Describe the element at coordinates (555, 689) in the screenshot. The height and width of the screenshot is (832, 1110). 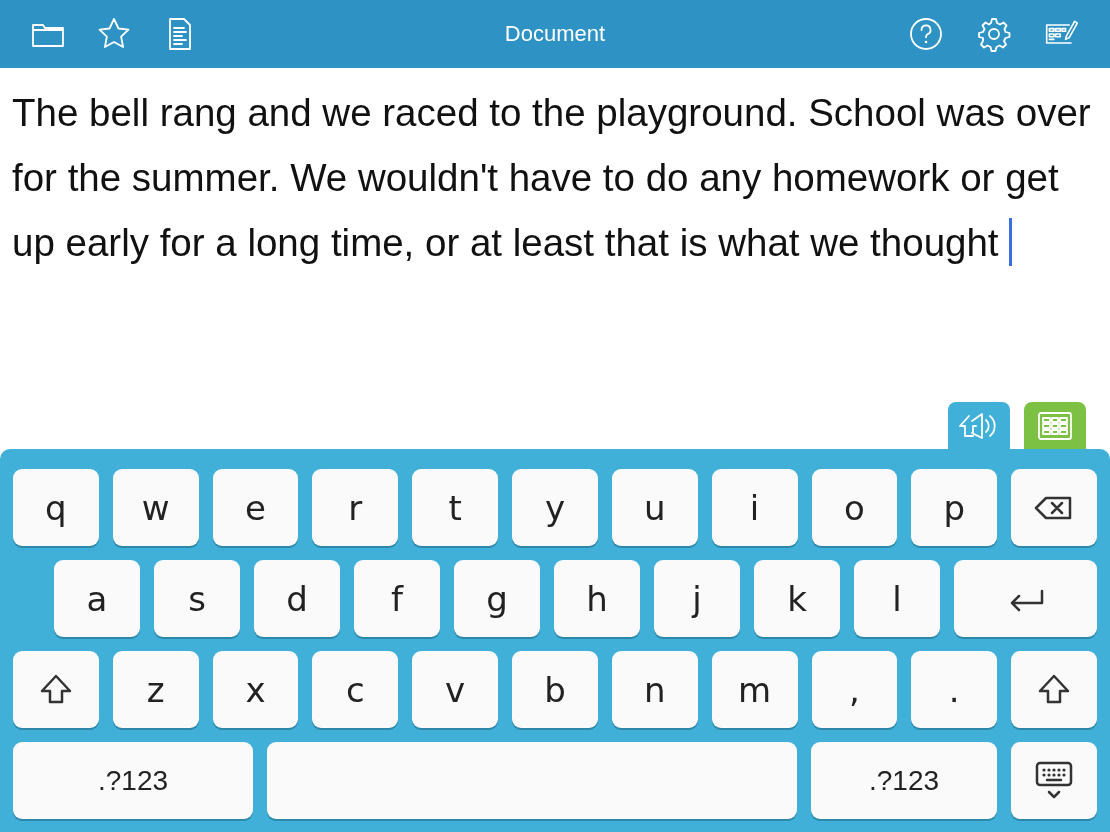
I see `key: b` at that location.